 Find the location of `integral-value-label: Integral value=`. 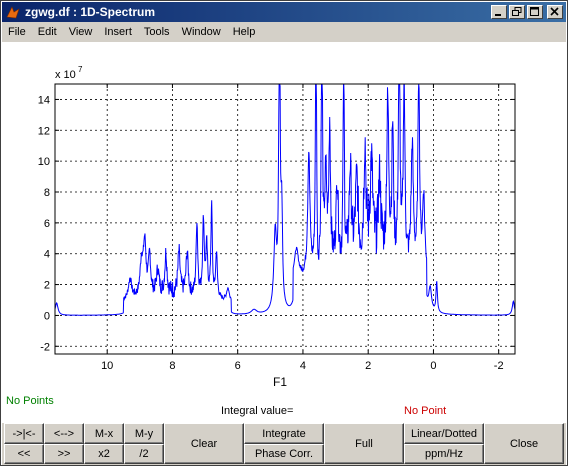

integral-value-label: Integral value= is located at coordinates (257, 411).